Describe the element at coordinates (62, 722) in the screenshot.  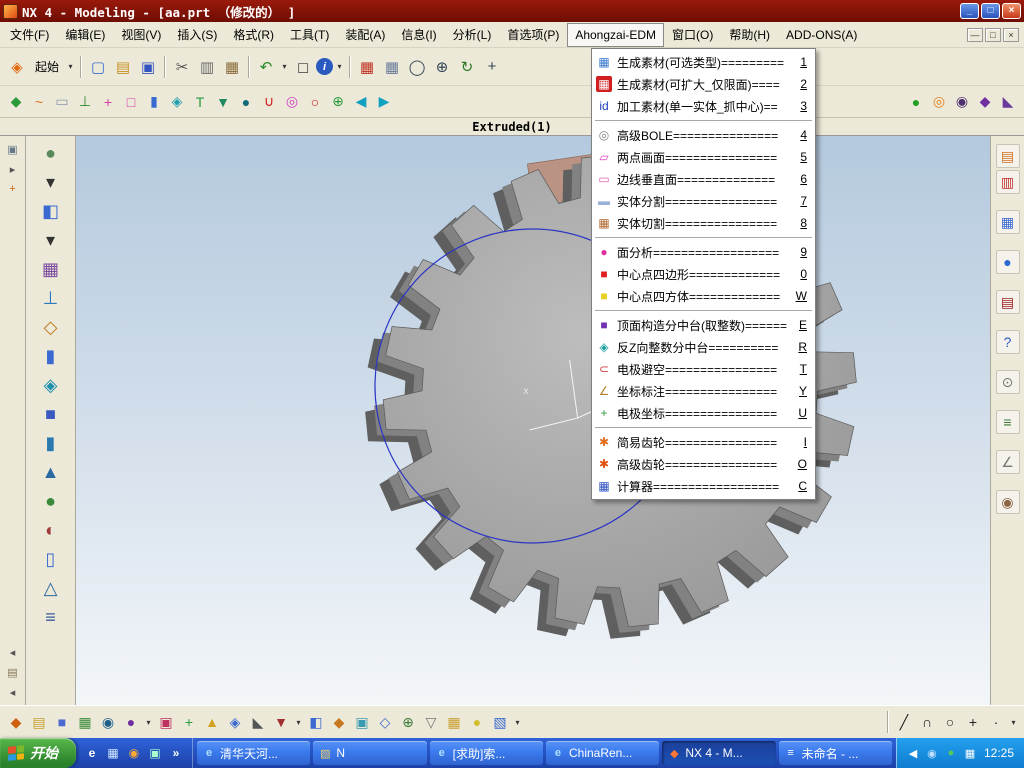
I see `mid-point-icon: ■` at that location.